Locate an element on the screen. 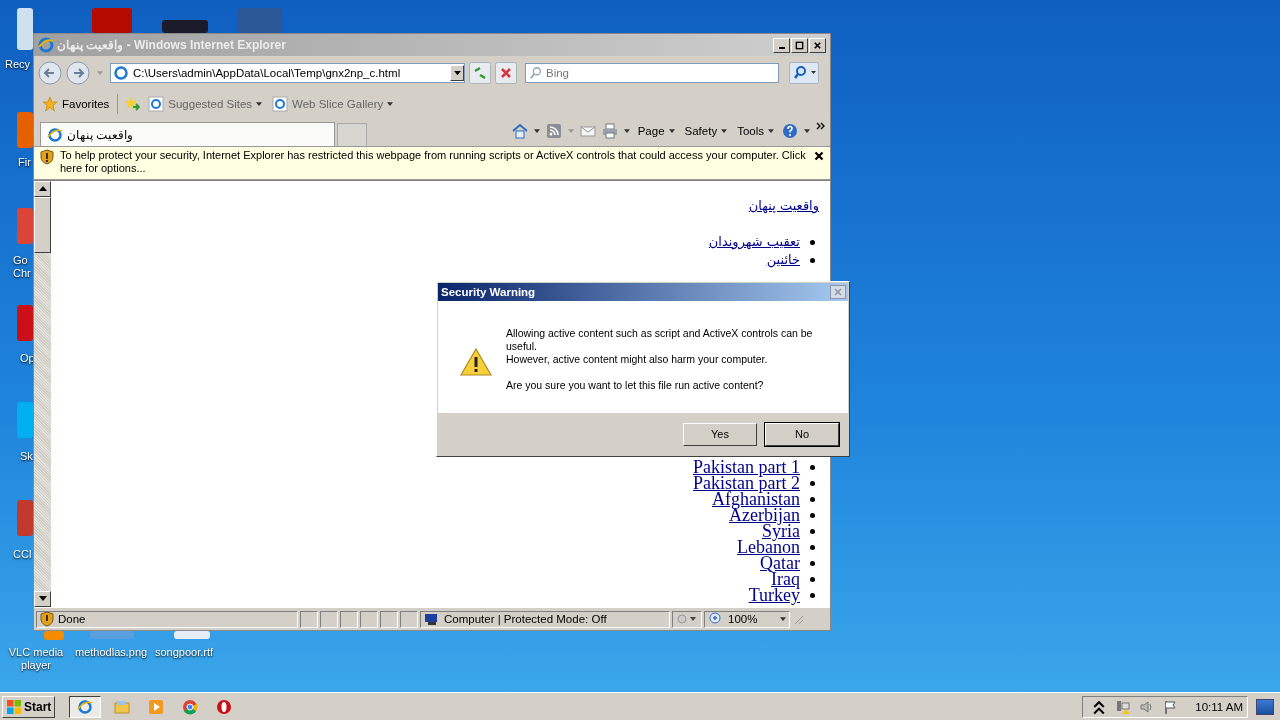  list-link: Azerbijan is located at coordinates (764, 515).